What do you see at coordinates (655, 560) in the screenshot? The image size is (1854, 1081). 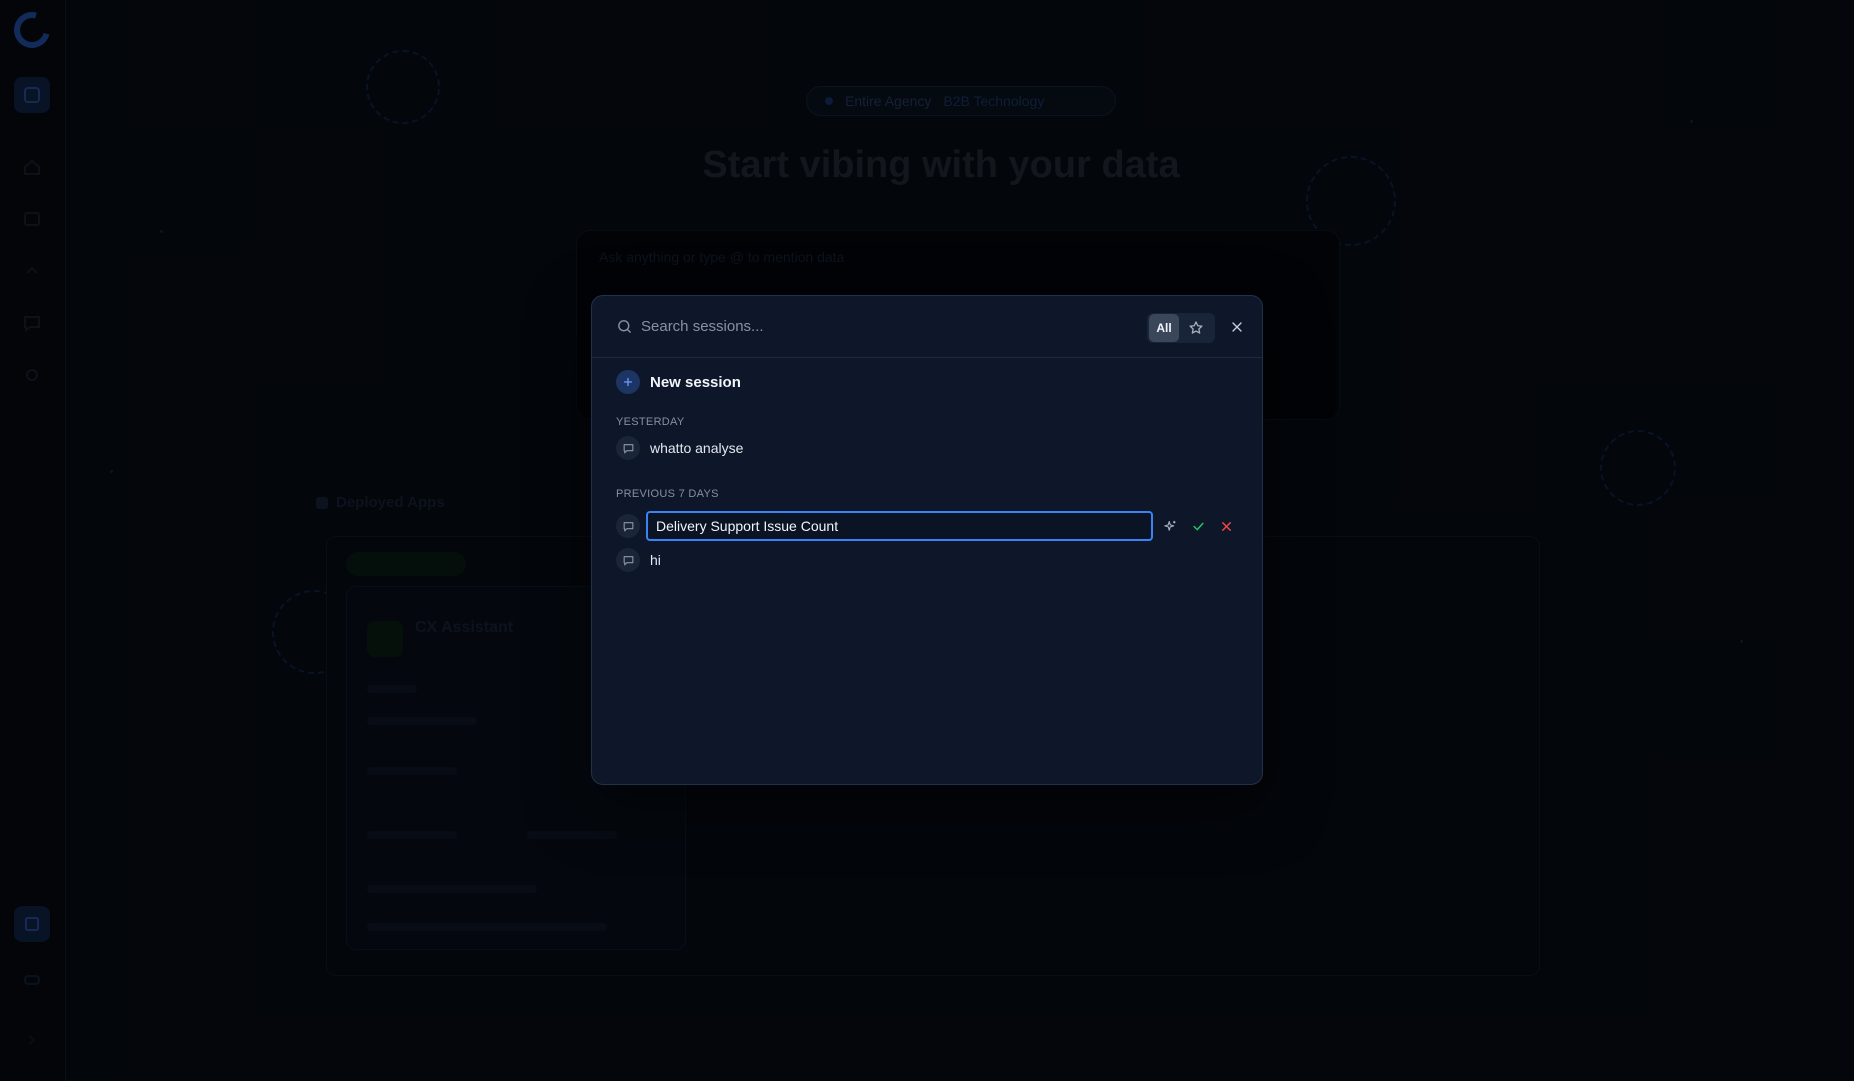 I see `session-title: hi` at bounding box center [655, 560].